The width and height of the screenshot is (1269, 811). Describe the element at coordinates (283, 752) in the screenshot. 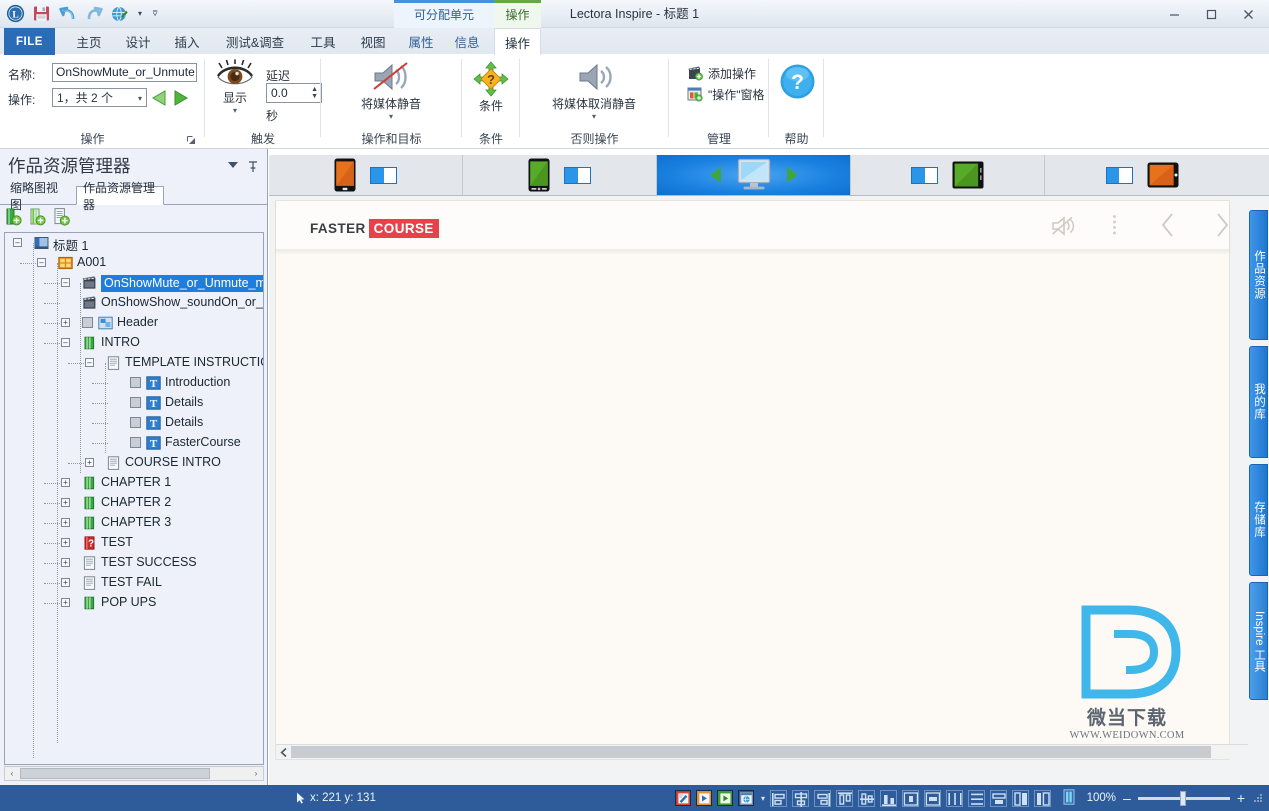

I see `canvas-scroll-left-icon` at that location.